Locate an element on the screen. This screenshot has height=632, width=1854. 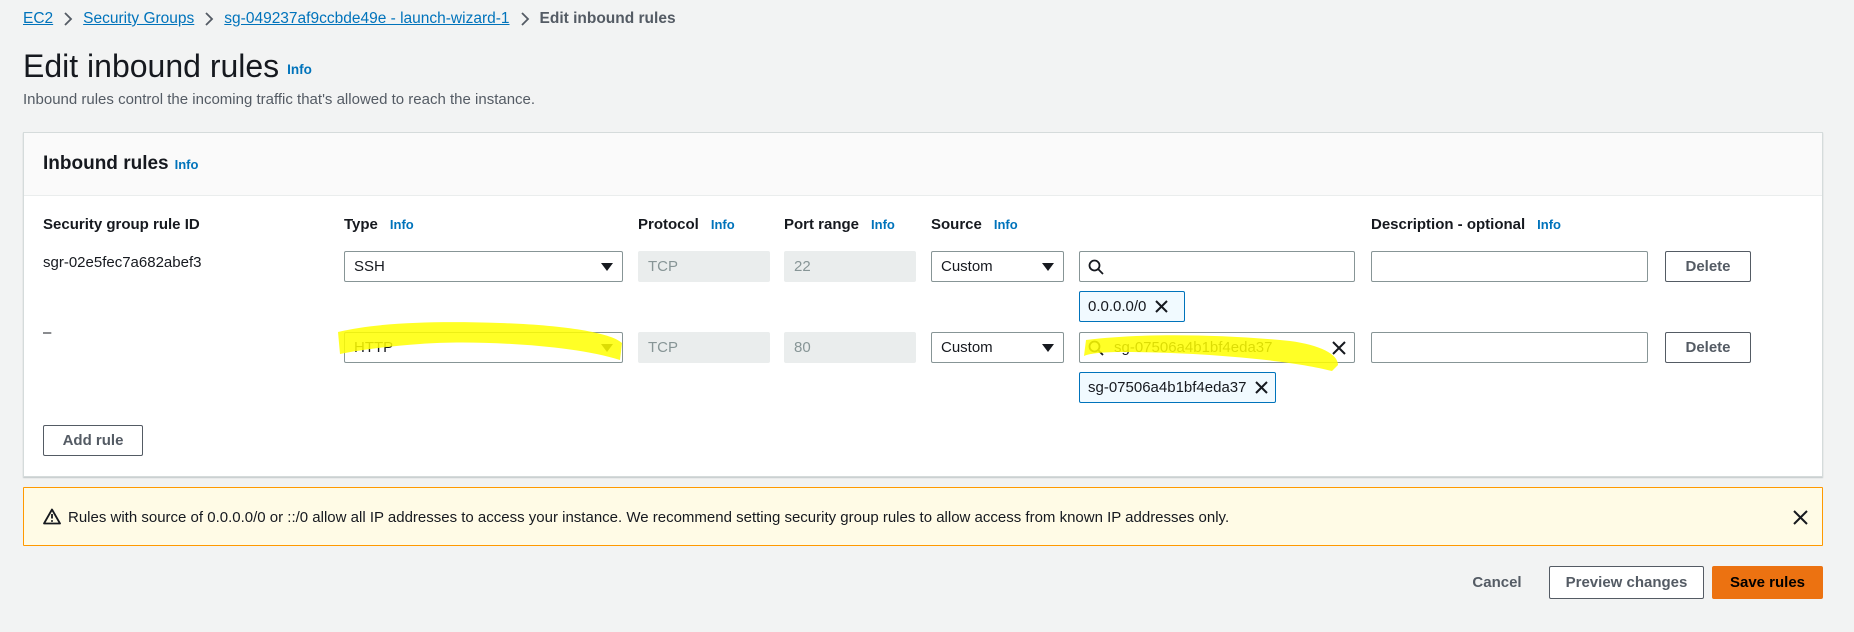
column-header-port-range: Port range Info is located at coordinates (839, 224).